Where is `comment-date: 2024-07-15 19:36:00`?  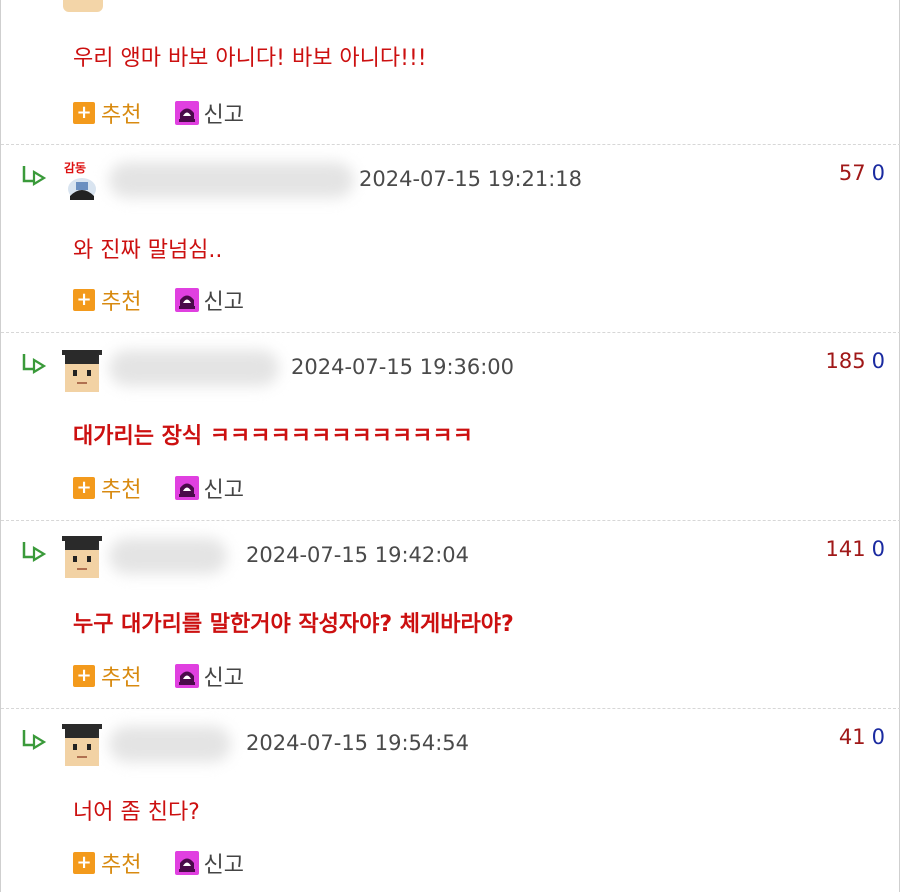 comment-date: 2024-07-15 19:36:00 is located at coordinates (403, 367).